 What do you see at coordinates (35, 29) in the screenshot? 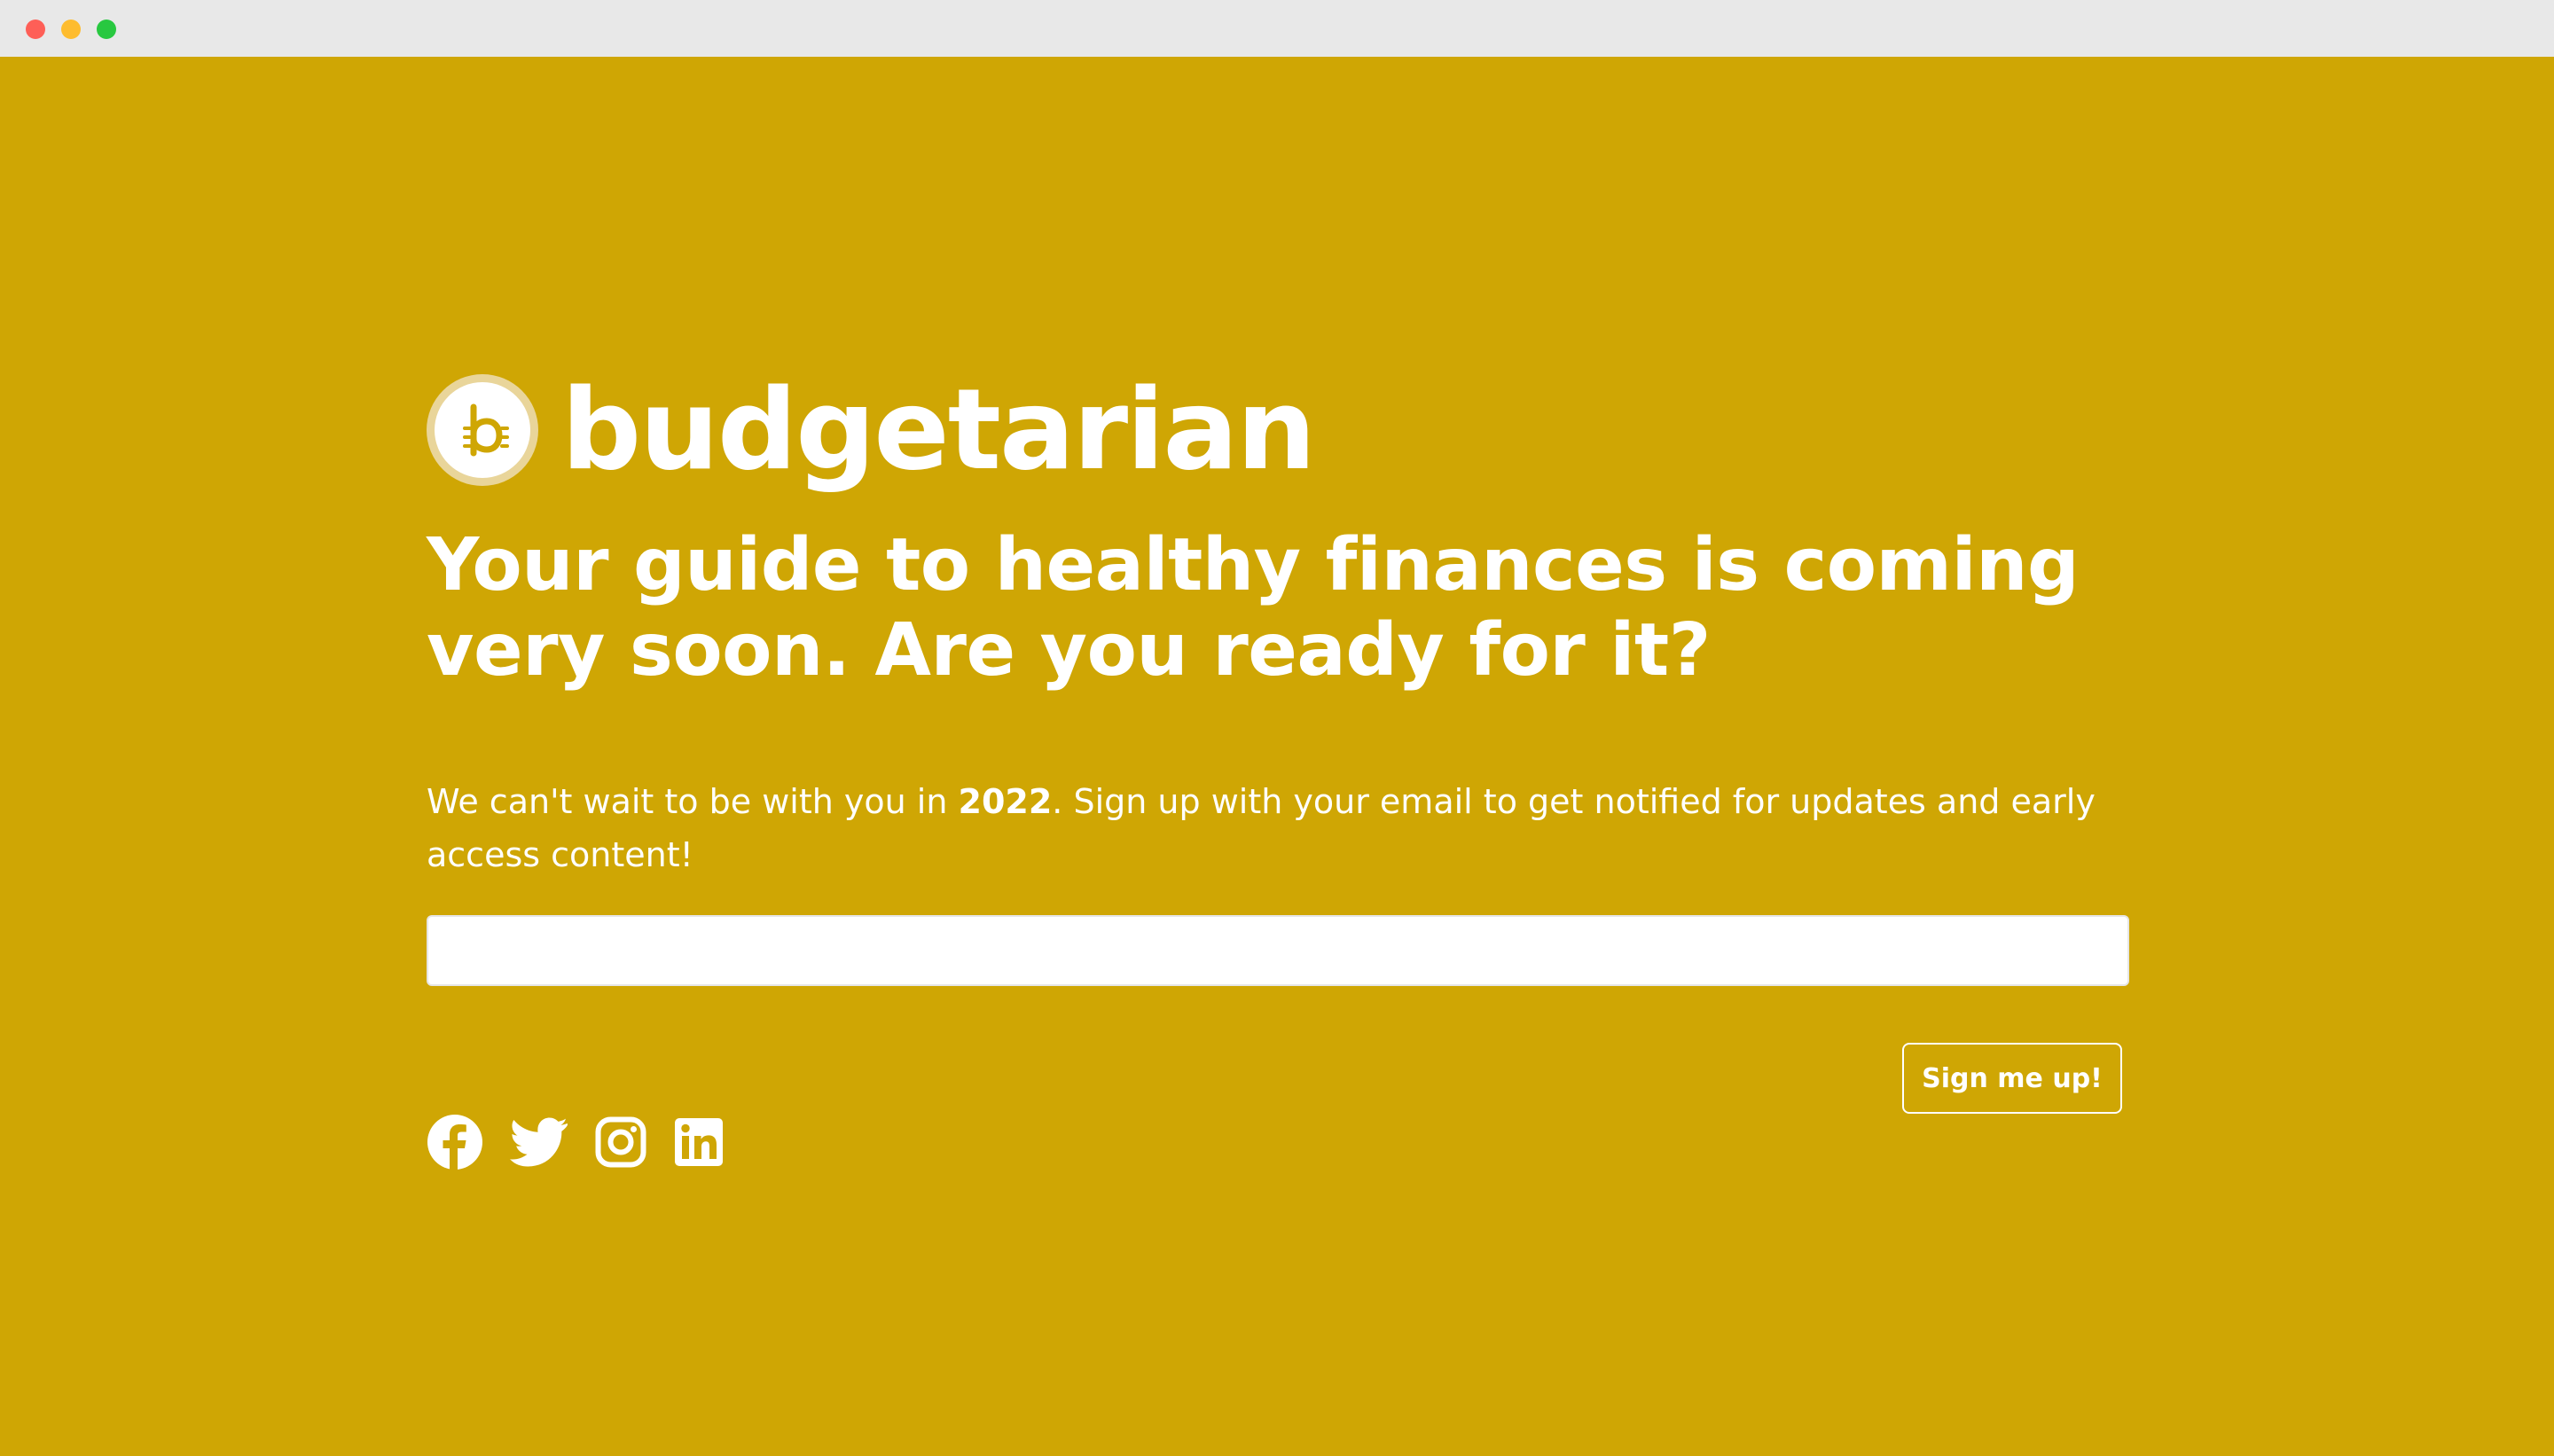
I see `close-window-button` at bounding box center [35, 29].